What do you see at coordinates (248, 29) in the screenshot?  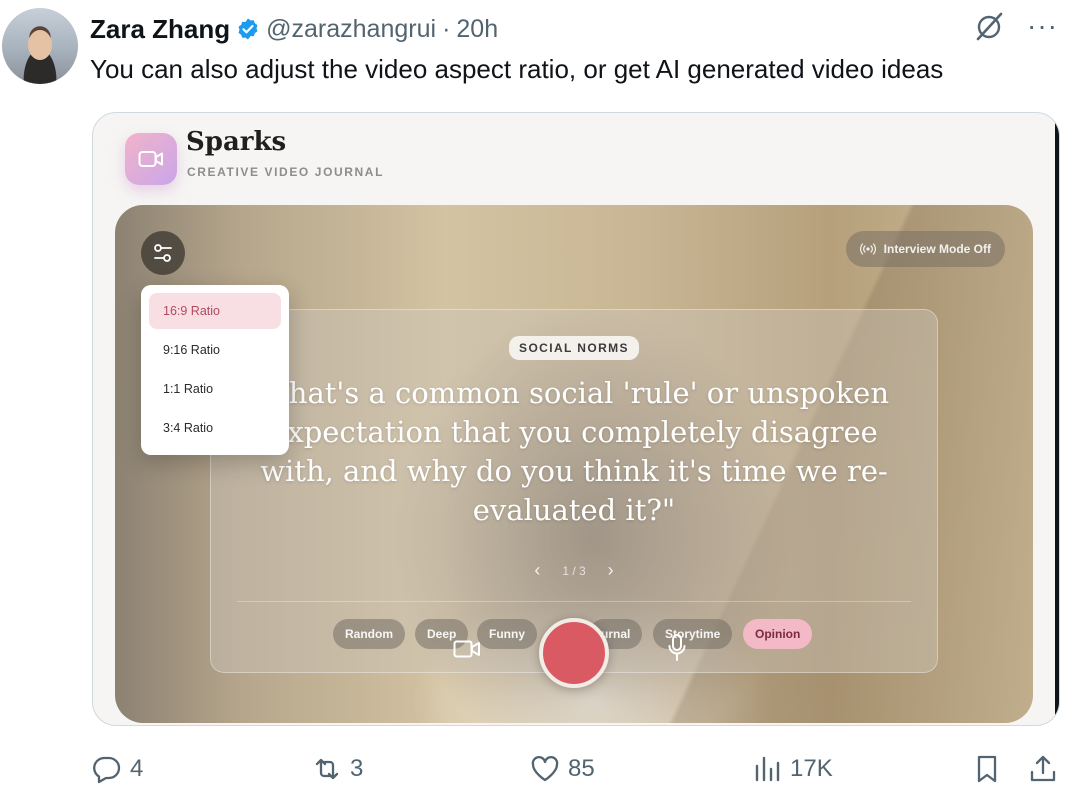 I see `verified-badge-icon` at bounding box center [248, 29].